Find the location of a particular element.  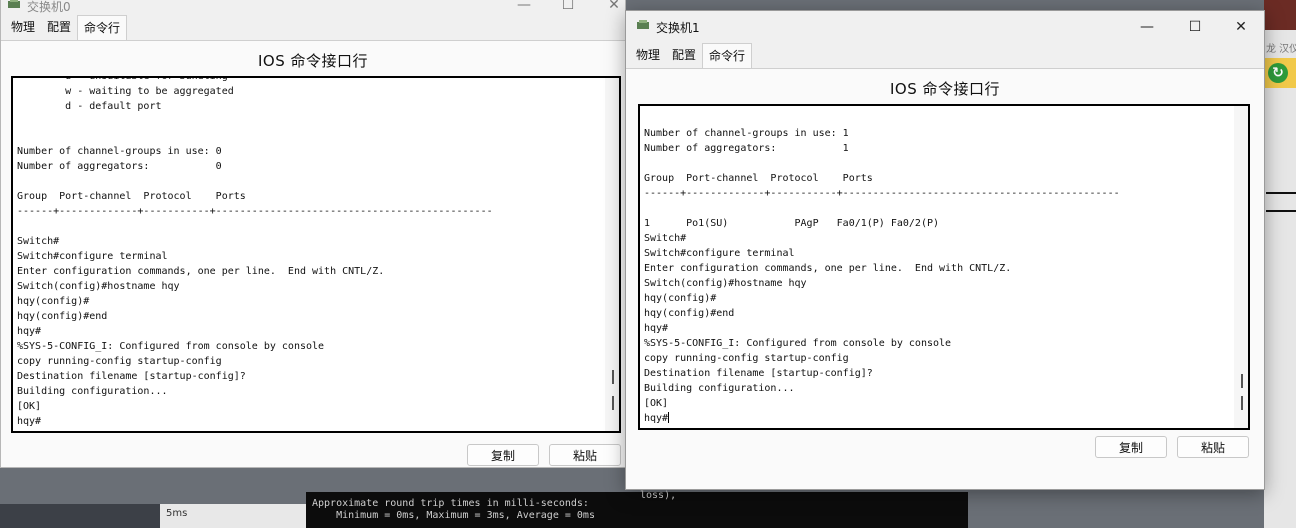

console-line: Number of channel-groups in use: 0 is located at coordinates (119, 151).